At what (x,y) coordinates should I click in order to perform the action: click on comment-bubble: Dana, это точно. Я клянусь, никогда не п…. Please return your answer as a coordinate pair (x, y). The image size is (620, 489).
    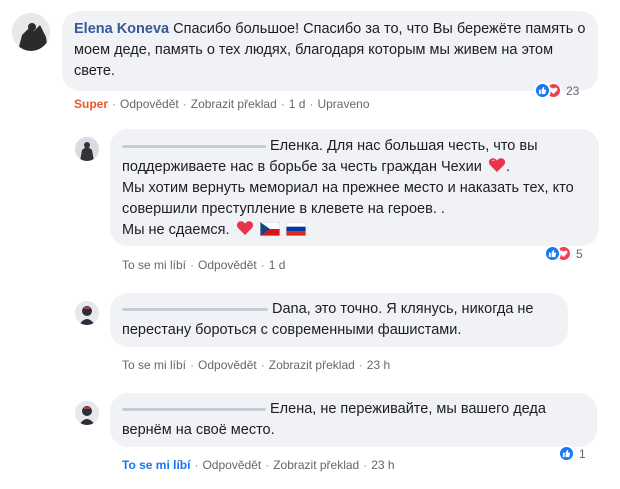
    Looking at the image, I should click on (339, 320).